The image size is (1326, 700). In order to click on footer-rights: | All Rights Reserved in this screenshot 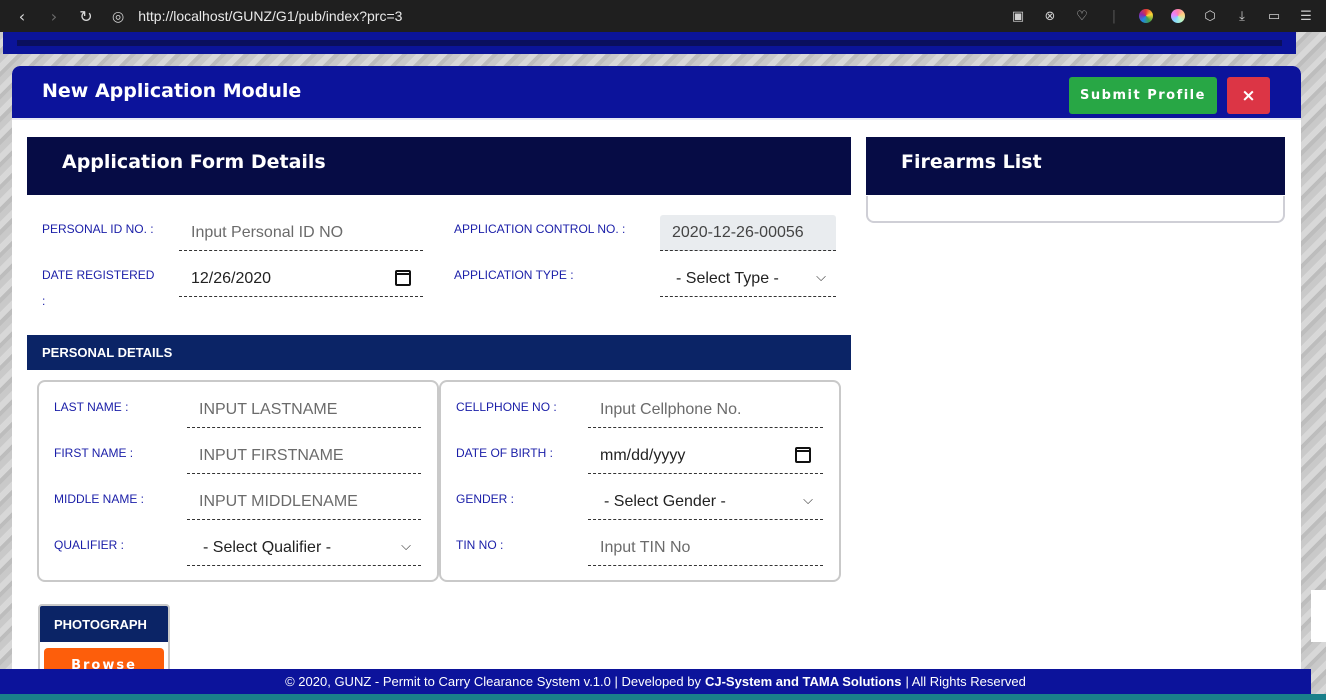, I will do `click(965, 681)`.